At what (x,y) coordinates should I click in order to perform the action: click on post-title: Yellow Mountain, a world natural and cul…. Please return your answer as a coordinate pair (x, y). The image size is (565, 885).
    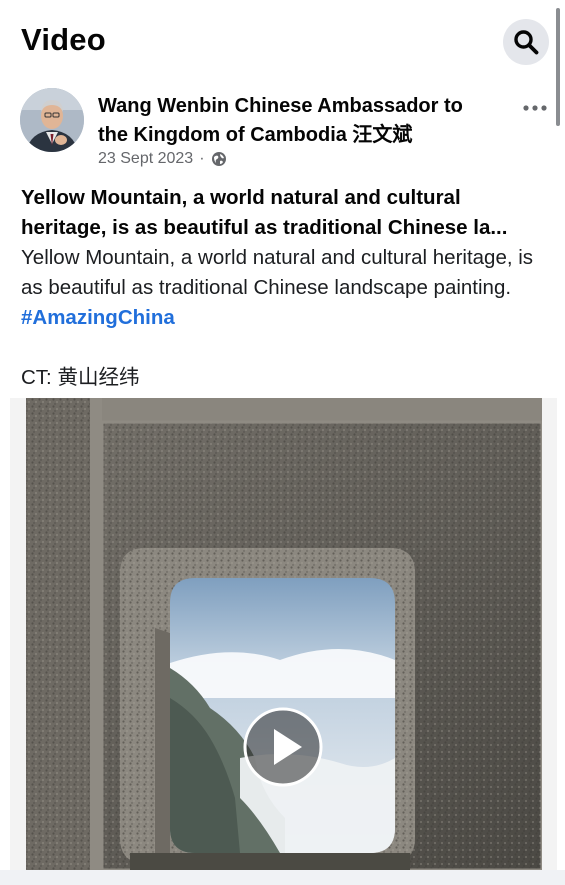
    Looking at the image, I should click on (286, 213).